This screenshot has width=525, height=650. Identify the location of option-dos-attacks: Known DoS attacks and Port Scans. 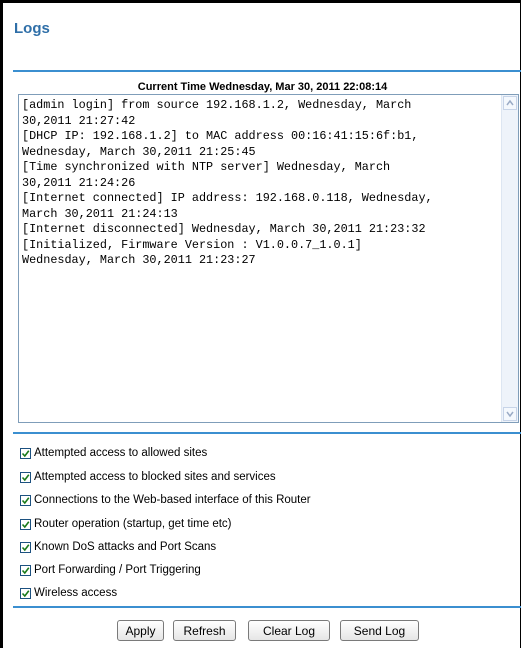
(118, 547).